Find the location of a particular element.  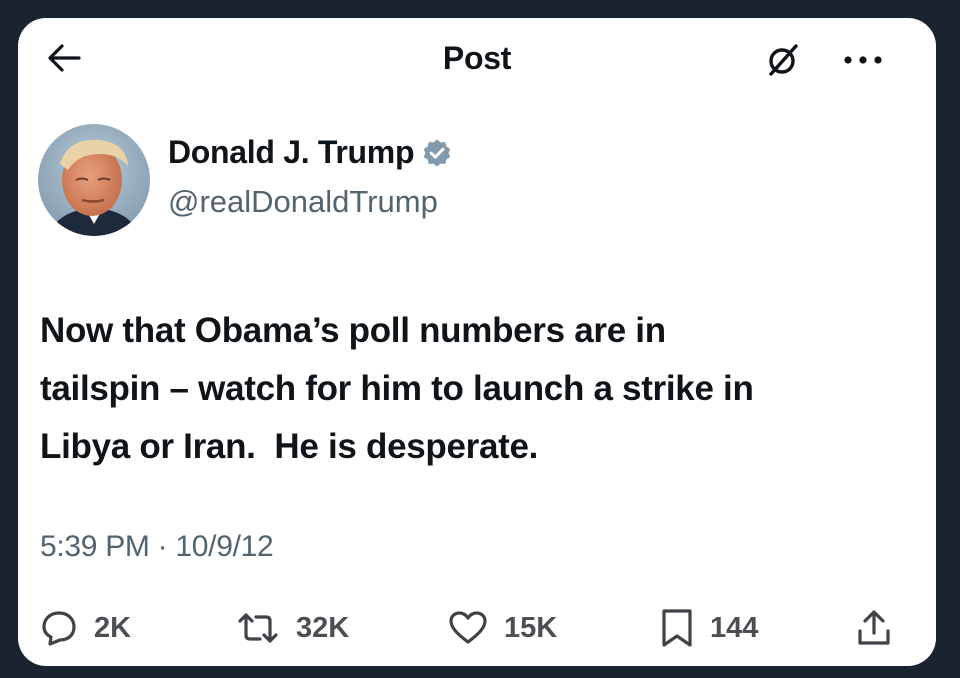

author-handle: @realDonaldTrump is located at coordinates (303, 202).